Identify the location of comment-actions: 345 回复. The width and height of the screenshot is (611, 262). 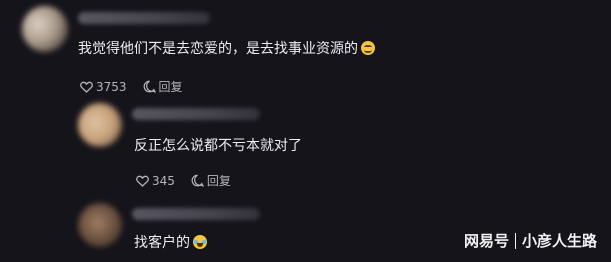
(191, 180).